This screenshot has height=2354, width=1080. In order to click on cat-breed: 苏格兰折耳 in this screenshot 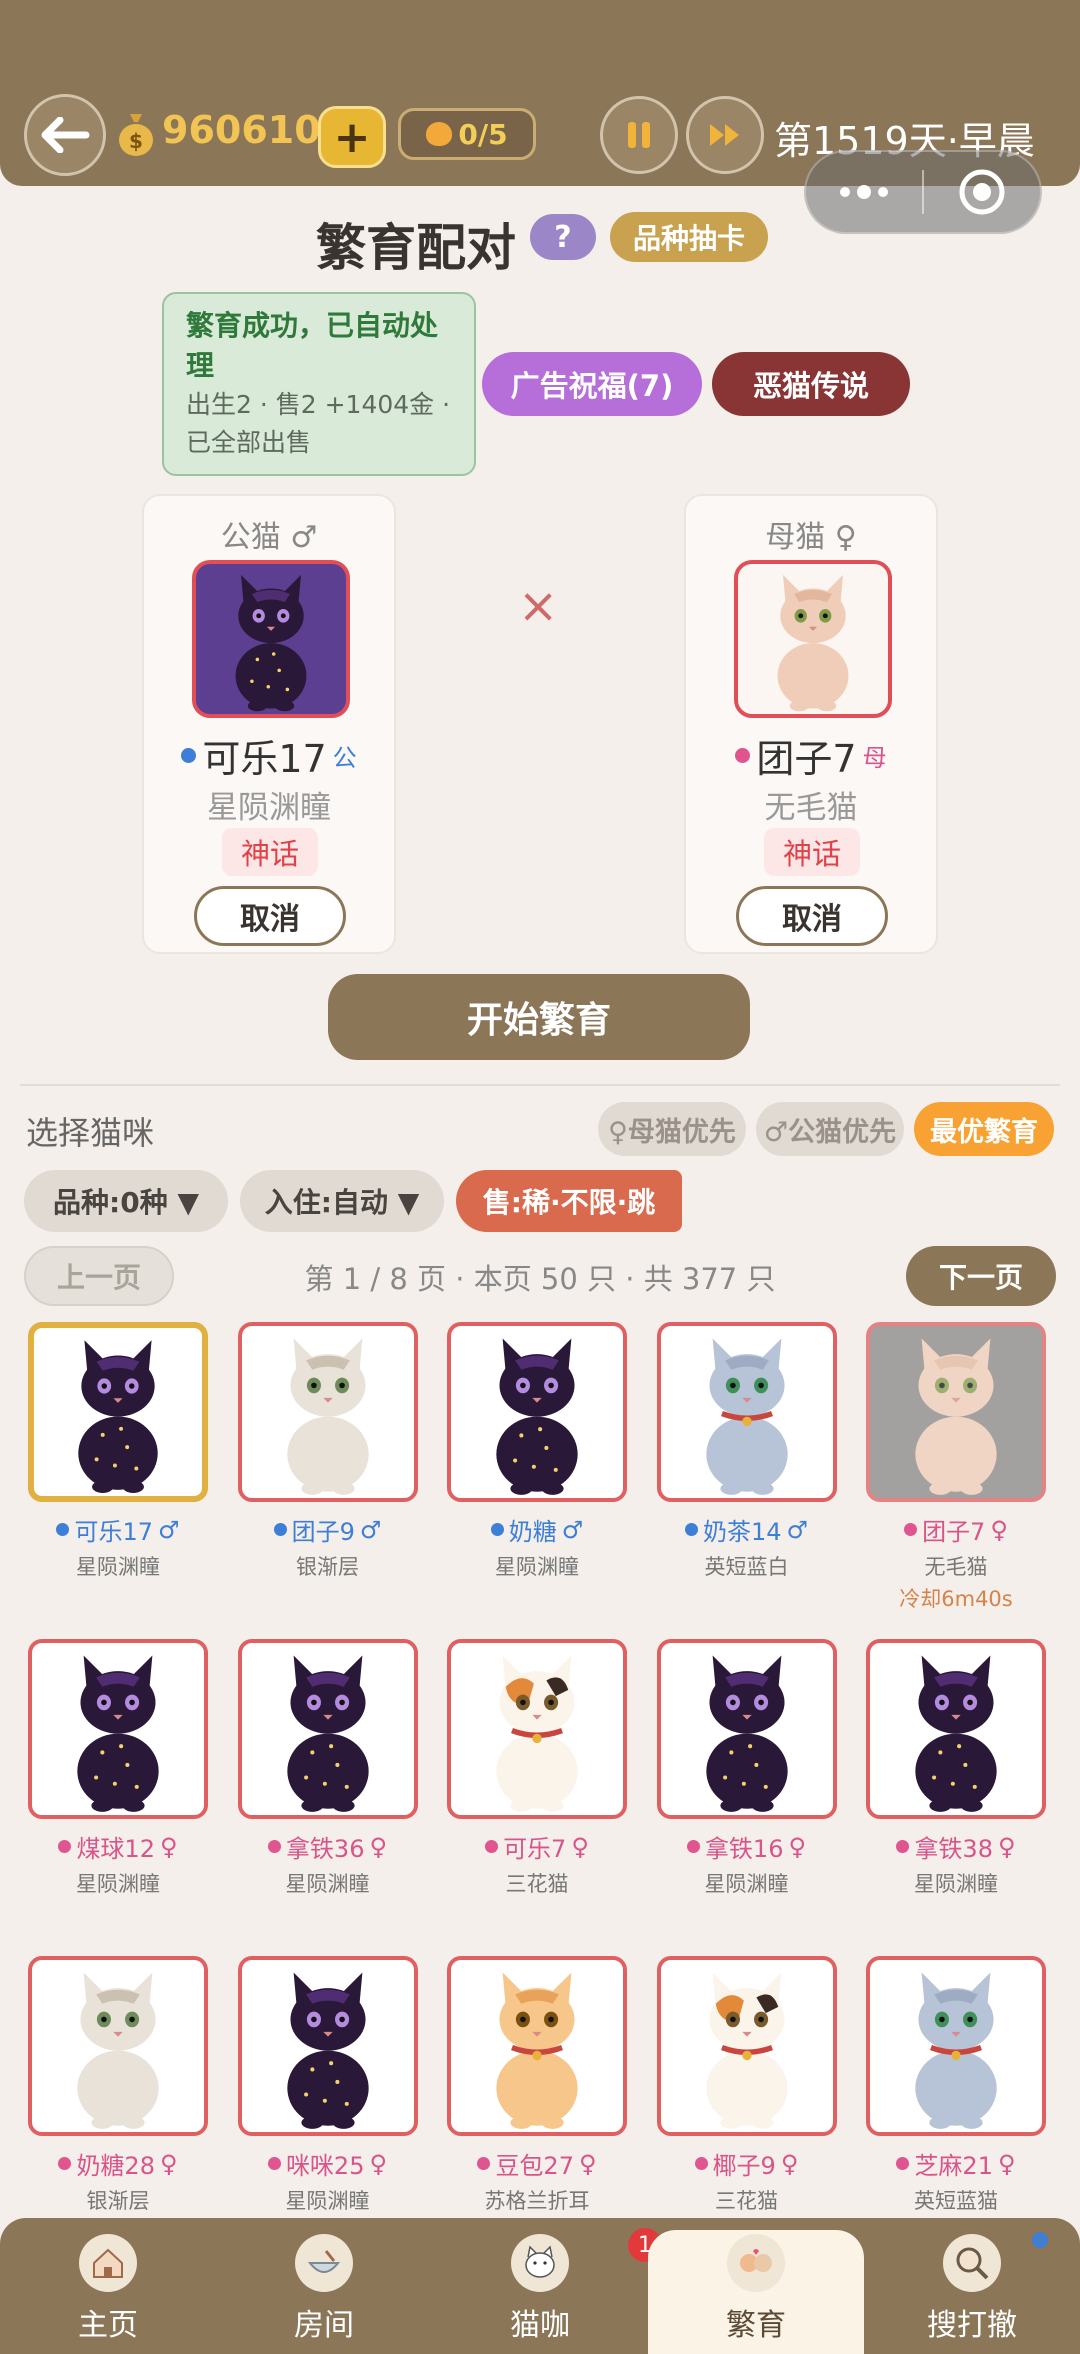, I will do `click(537, 2201)`.